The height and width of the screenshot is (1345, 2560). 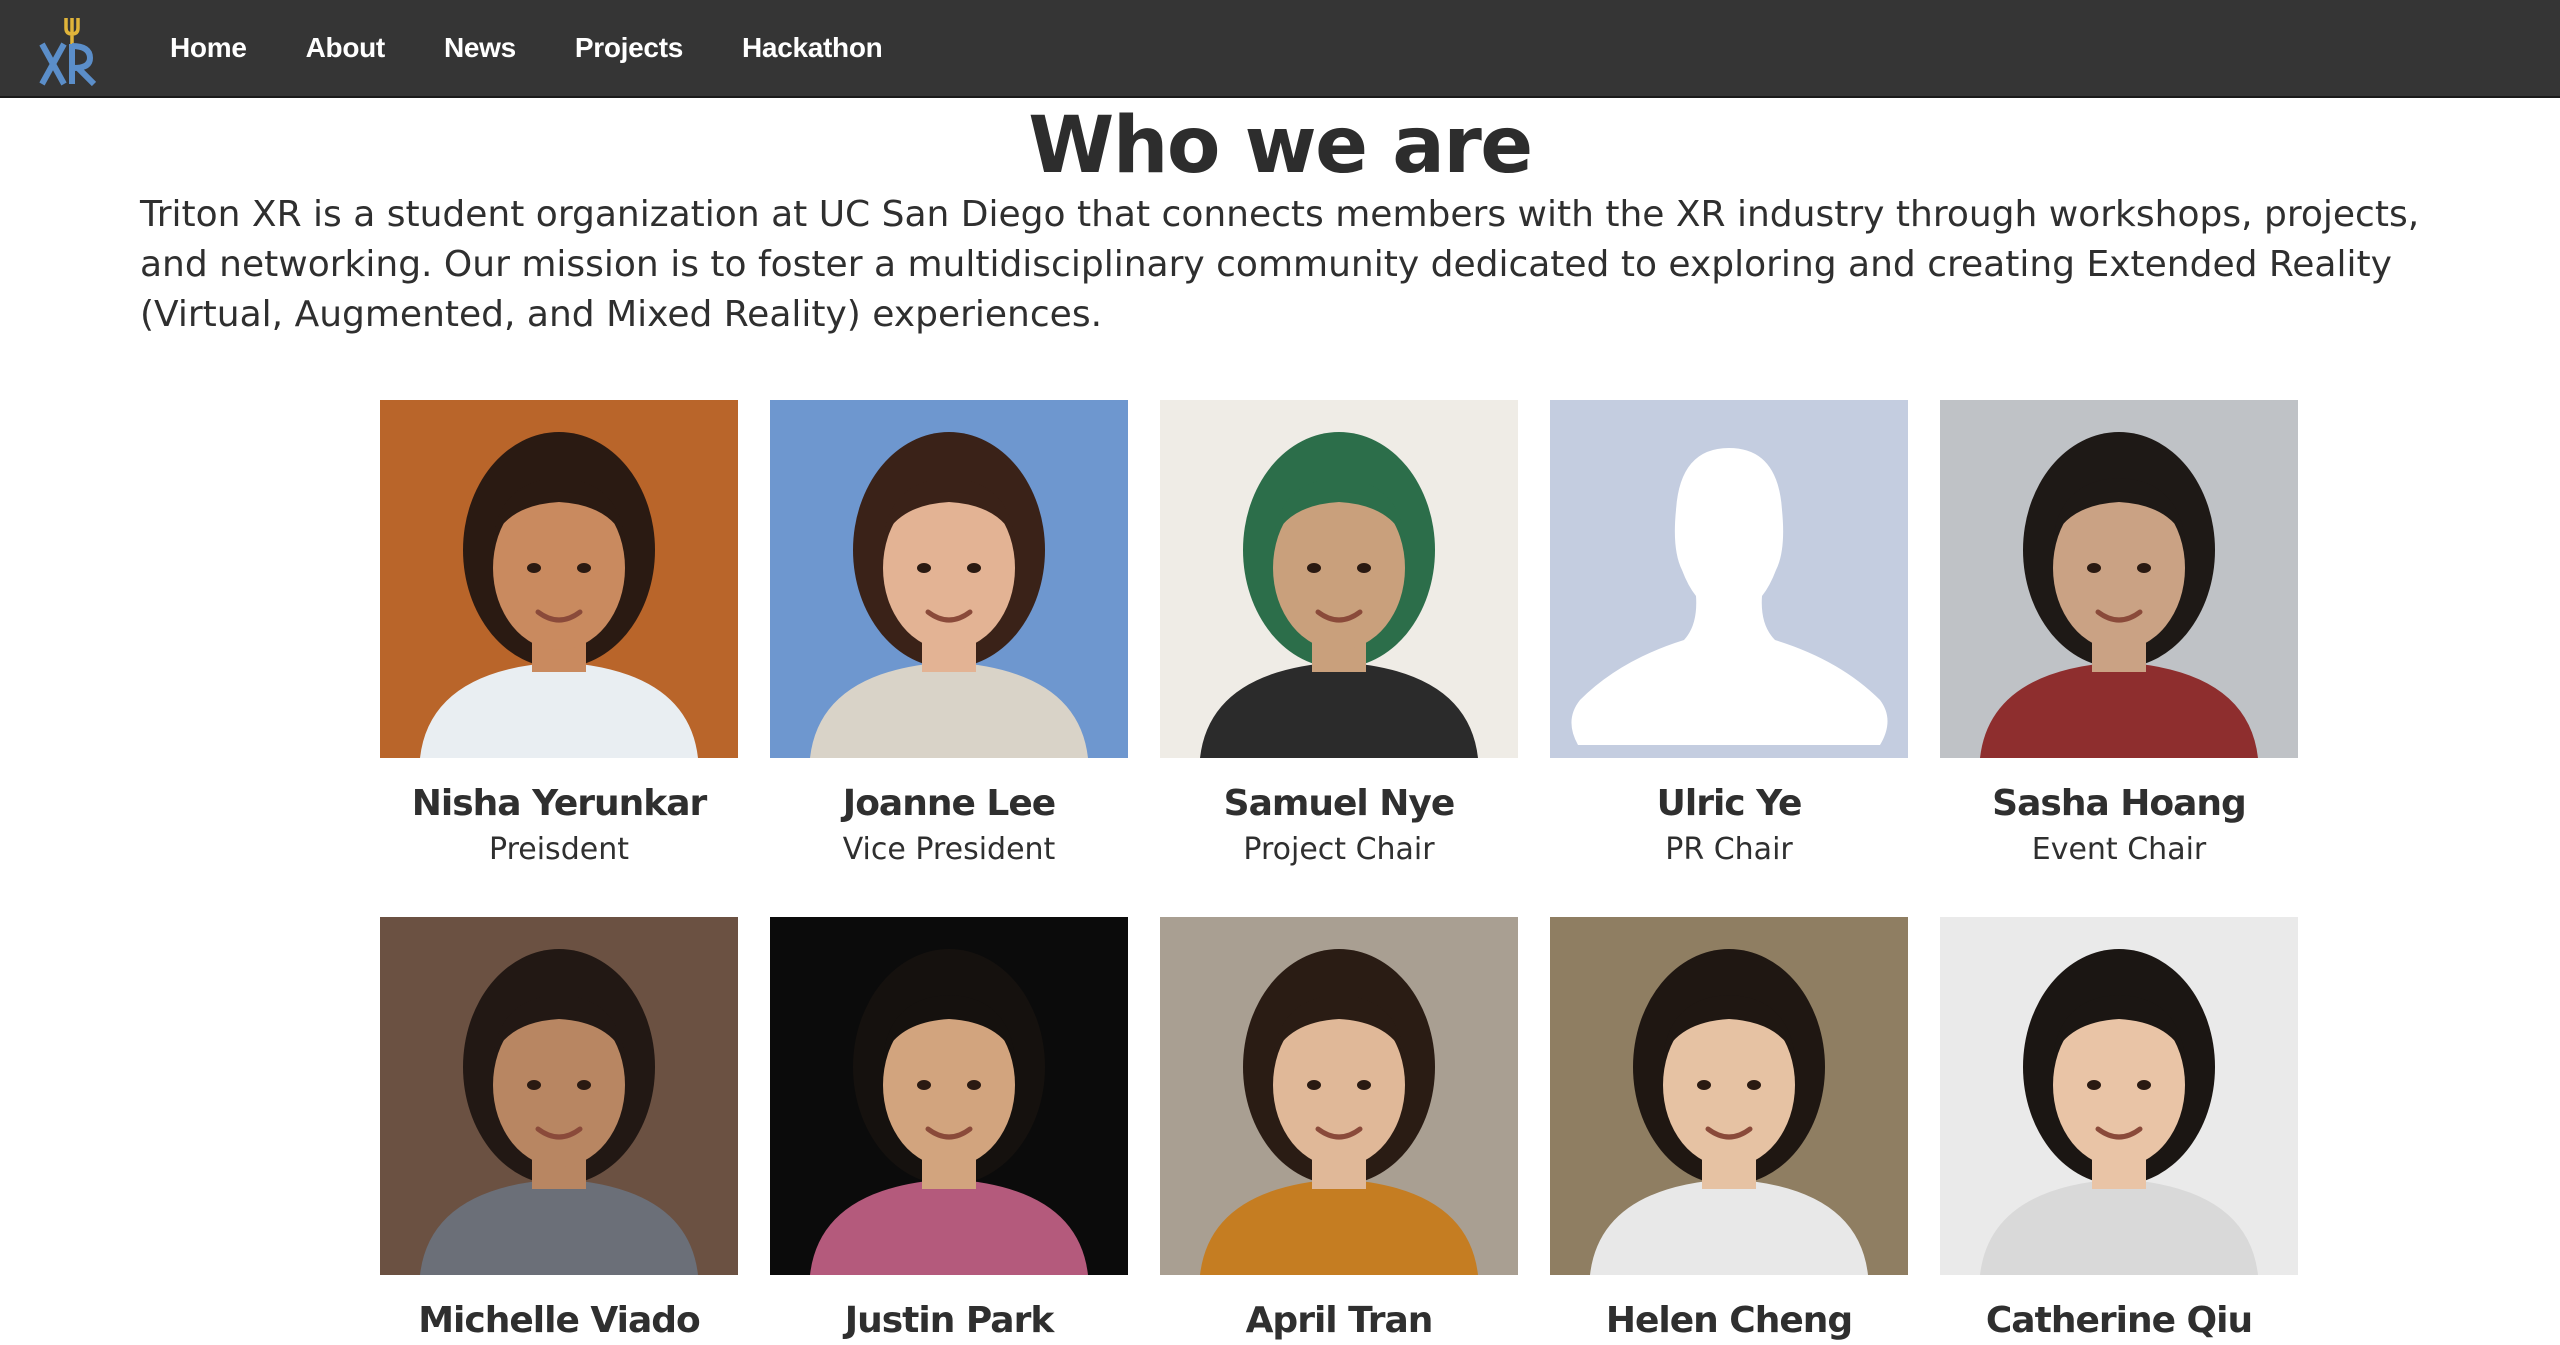 What do you see at coordinates (208, 48) in the screenshot?
I see `nav-link-home: Home` at bounding box center [208, 48].